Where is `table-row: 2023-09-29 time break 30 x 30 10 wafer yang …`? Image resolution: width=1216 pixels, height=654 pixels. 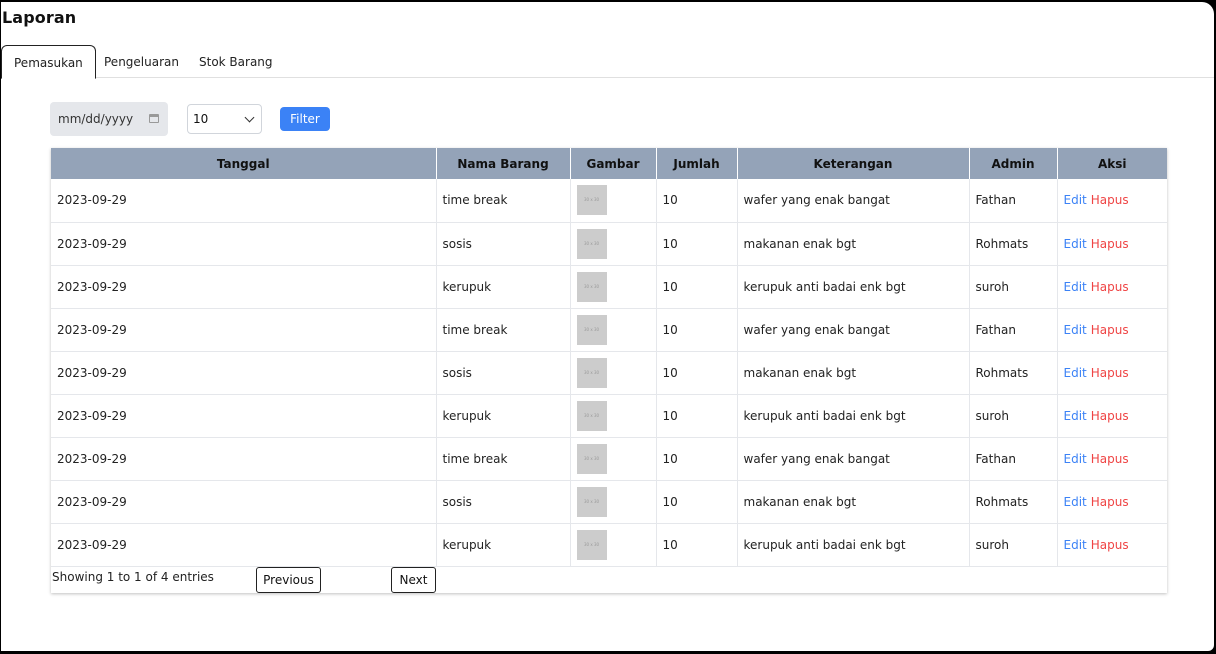 table-row: 2023-09-29 time break 30 x 30 10 wafer yang … is located at coordinates (609, 330).